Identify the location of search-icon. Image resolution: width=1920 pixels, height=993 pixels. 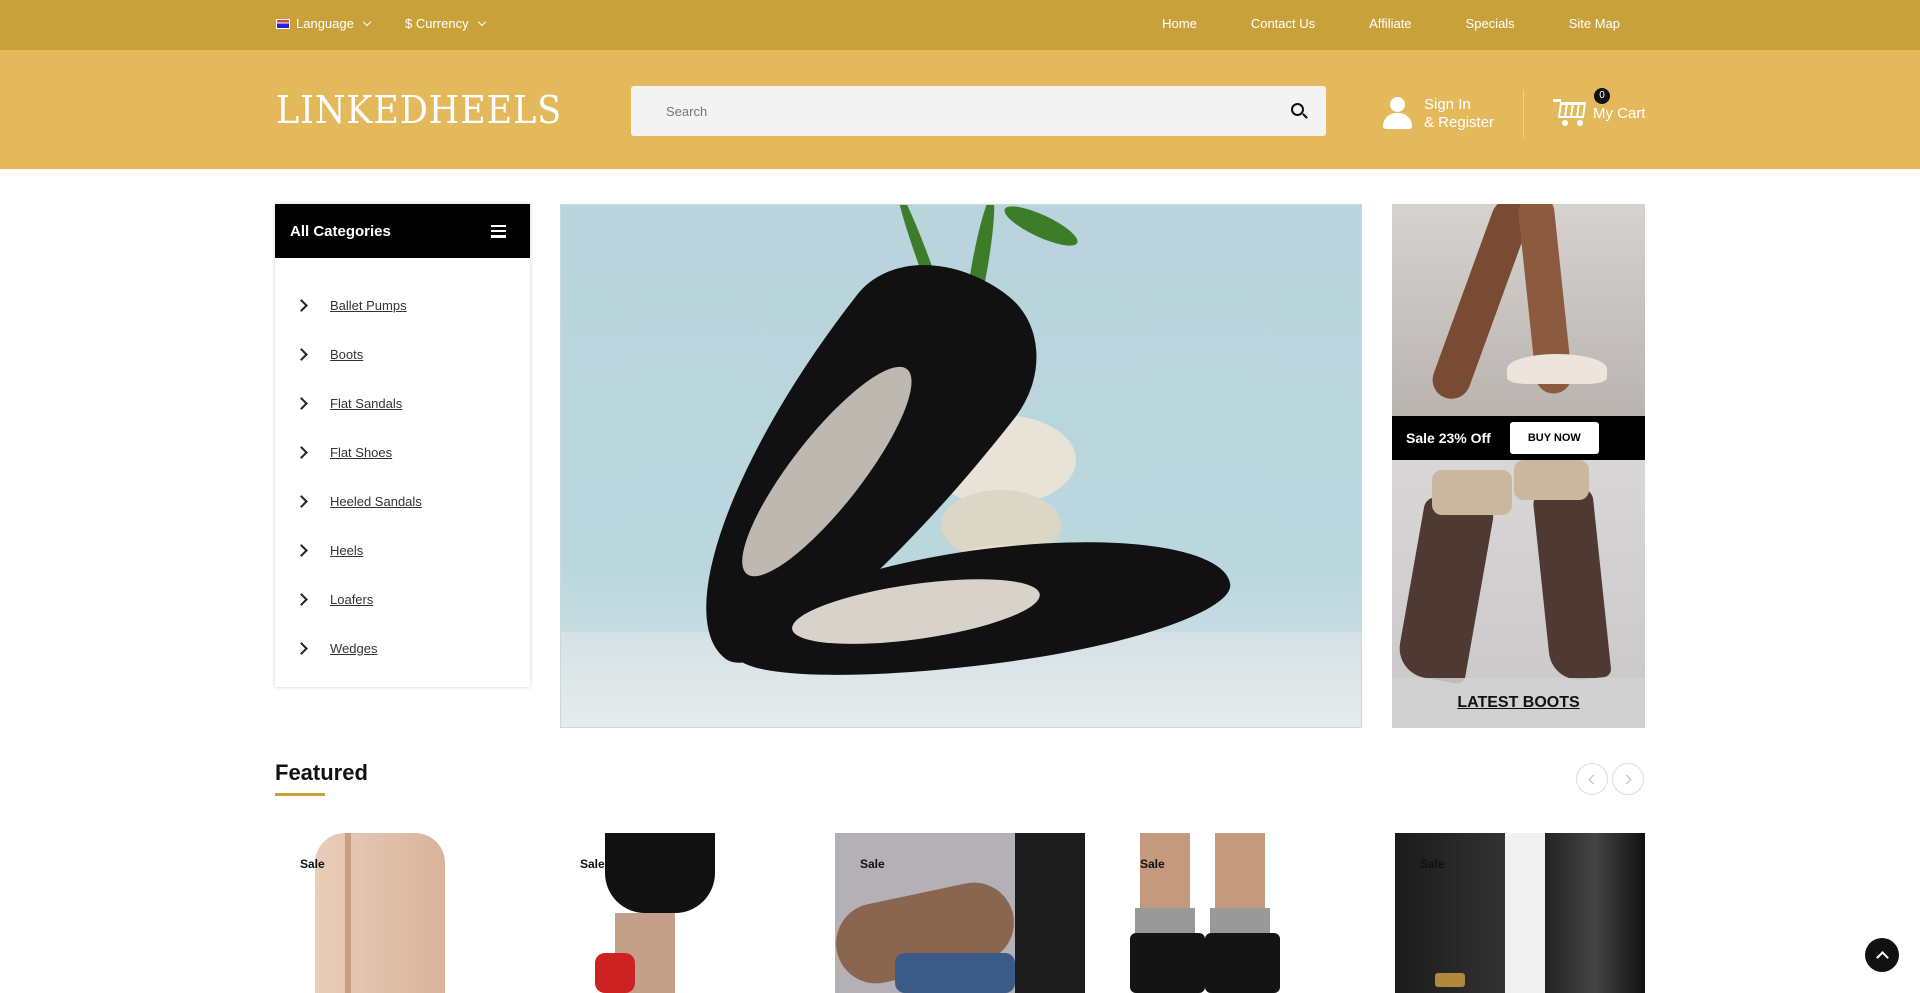
(1297, 109).